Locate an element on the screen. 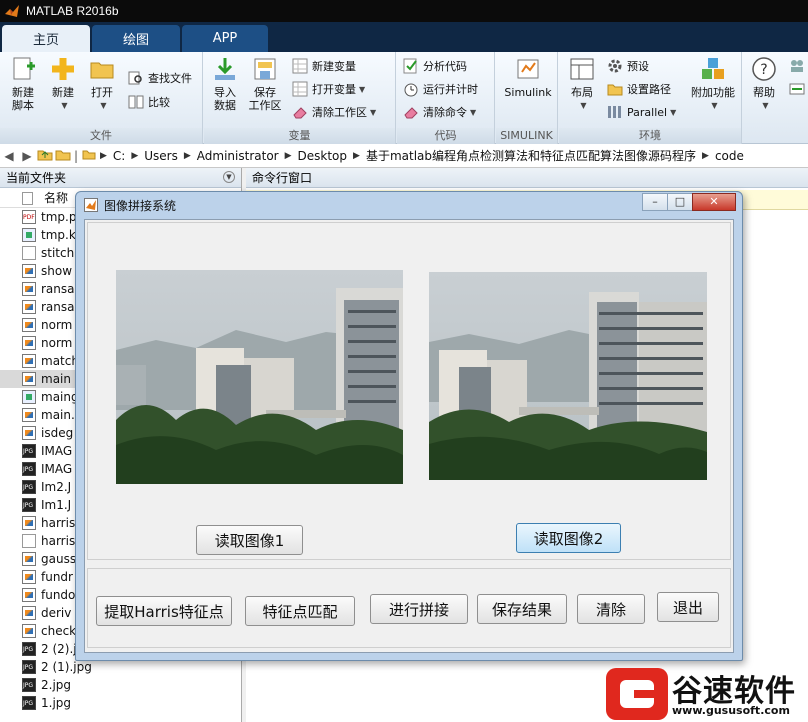  extract-harris-button: 提取Harris特征点 is located at coordinates (164, 611).